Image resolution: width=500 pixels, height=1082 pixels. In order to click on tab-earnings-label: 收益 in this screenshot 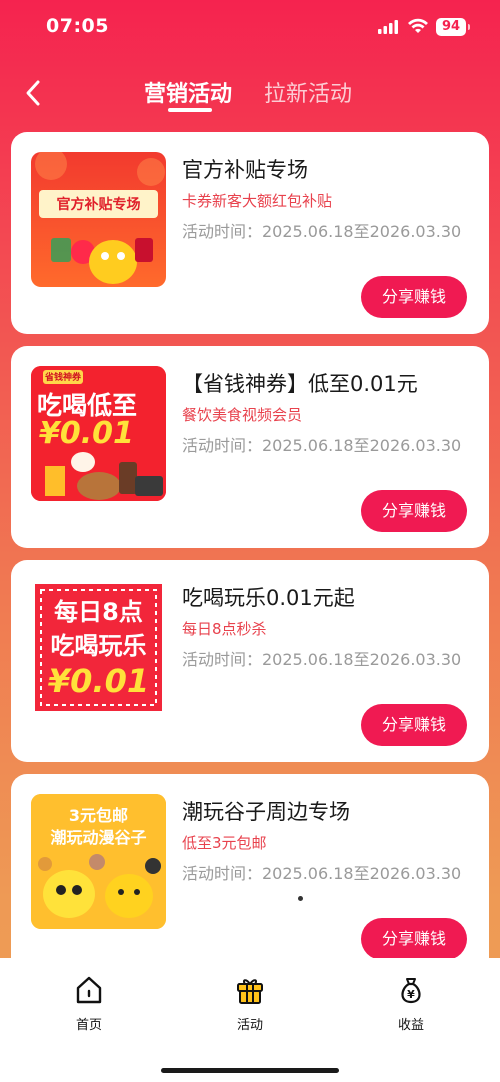, I will do `click(410, 1025)`.